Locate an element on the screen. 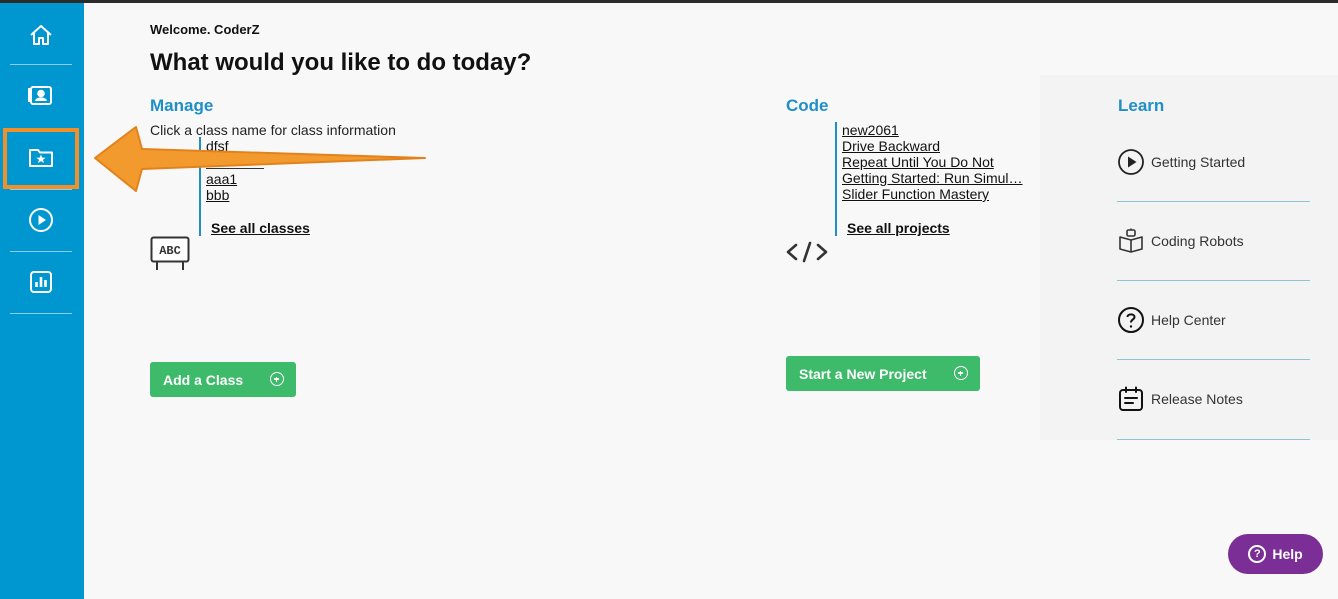  classes-icon is located at coordinates (40, 95).